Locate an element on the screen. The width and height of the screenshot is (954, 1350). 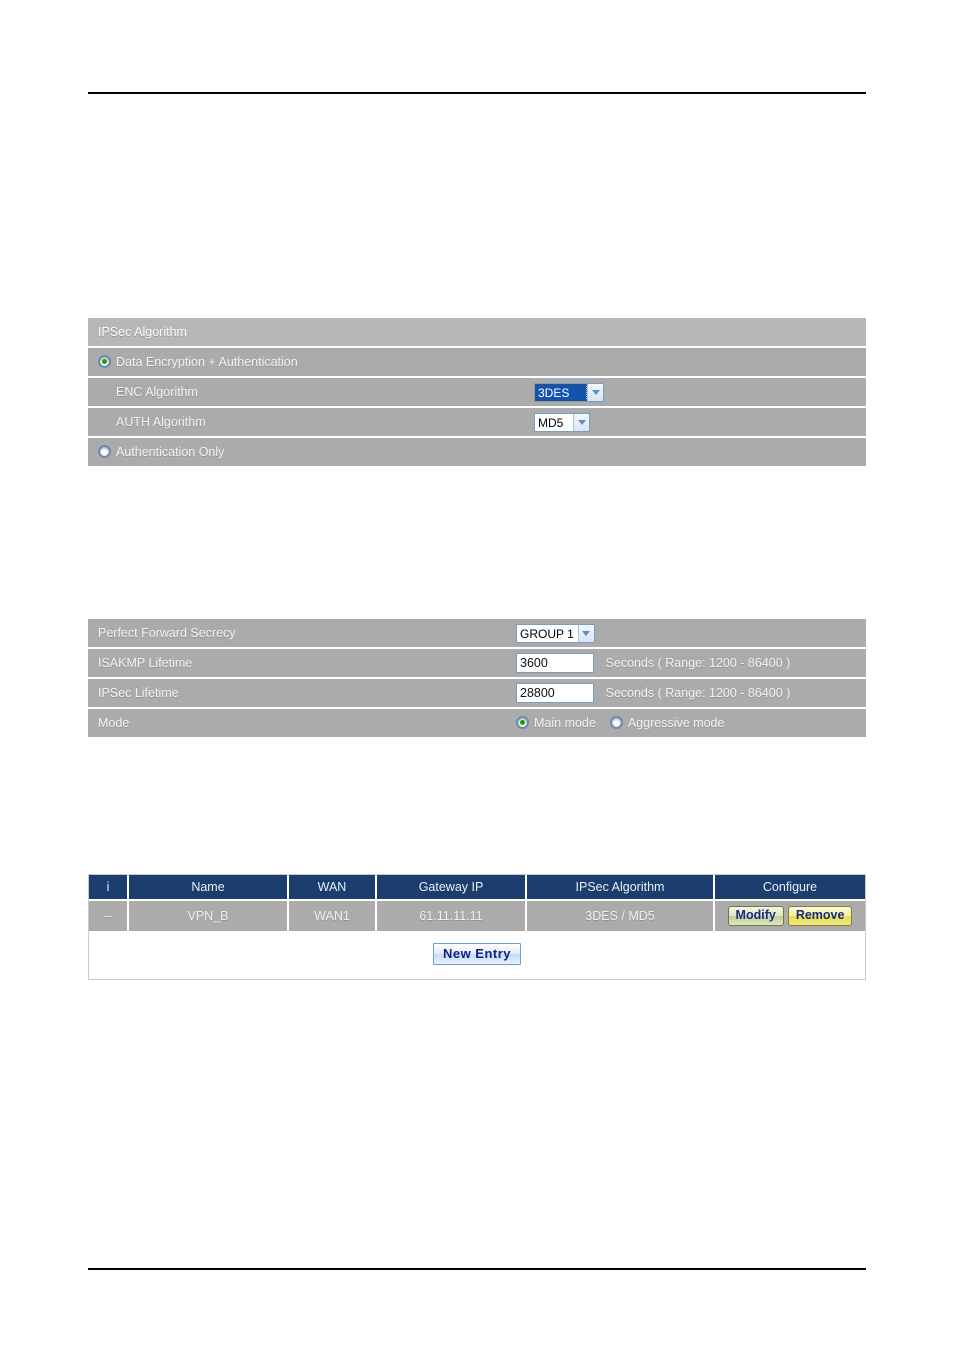
enc-algorithm-row: ENC Algorithm 3DES is located at coordinates (477, 393).